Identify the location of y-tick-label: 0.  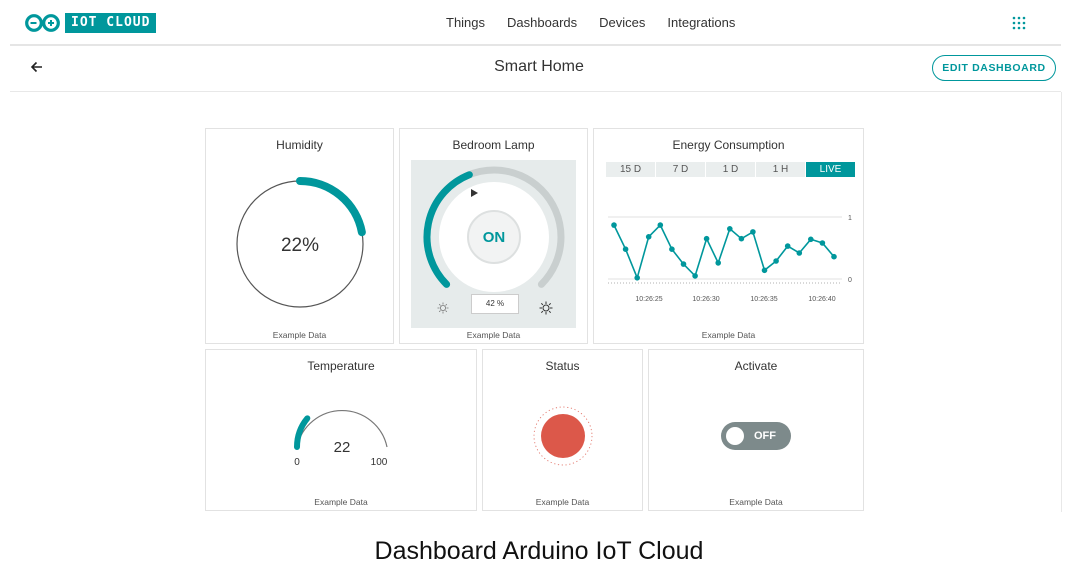
(850, 280).